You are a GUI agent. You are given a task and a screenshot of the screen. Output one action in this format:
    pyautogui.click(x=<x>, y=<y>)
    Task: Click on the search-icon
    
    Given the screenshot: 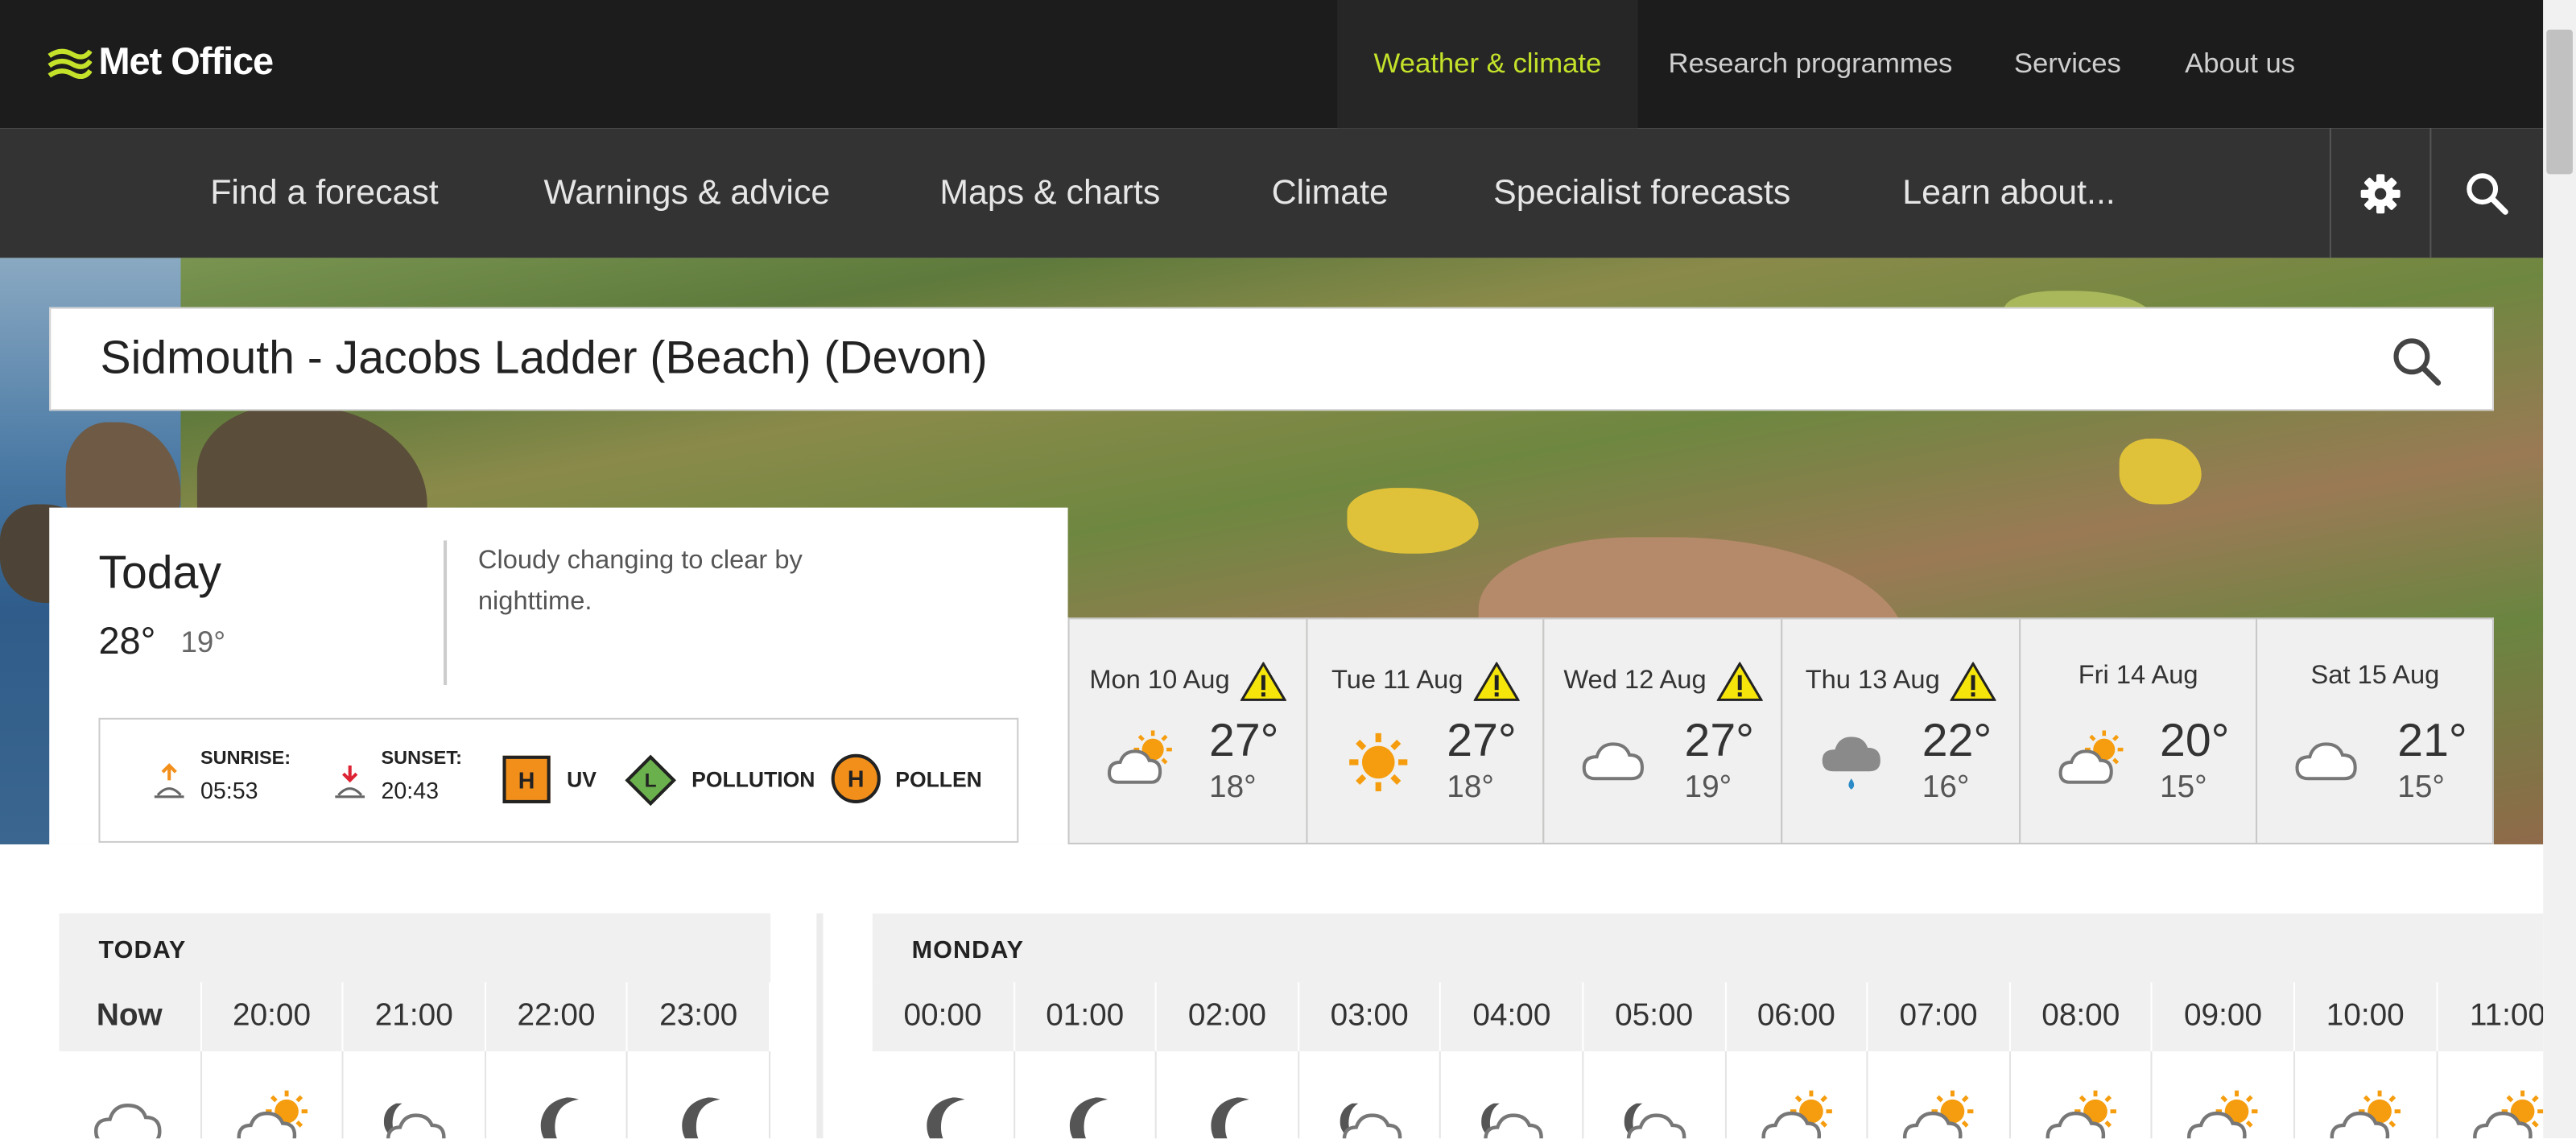 What is the action you would take?
    pyautogui.click(x=2416, y=361)
    